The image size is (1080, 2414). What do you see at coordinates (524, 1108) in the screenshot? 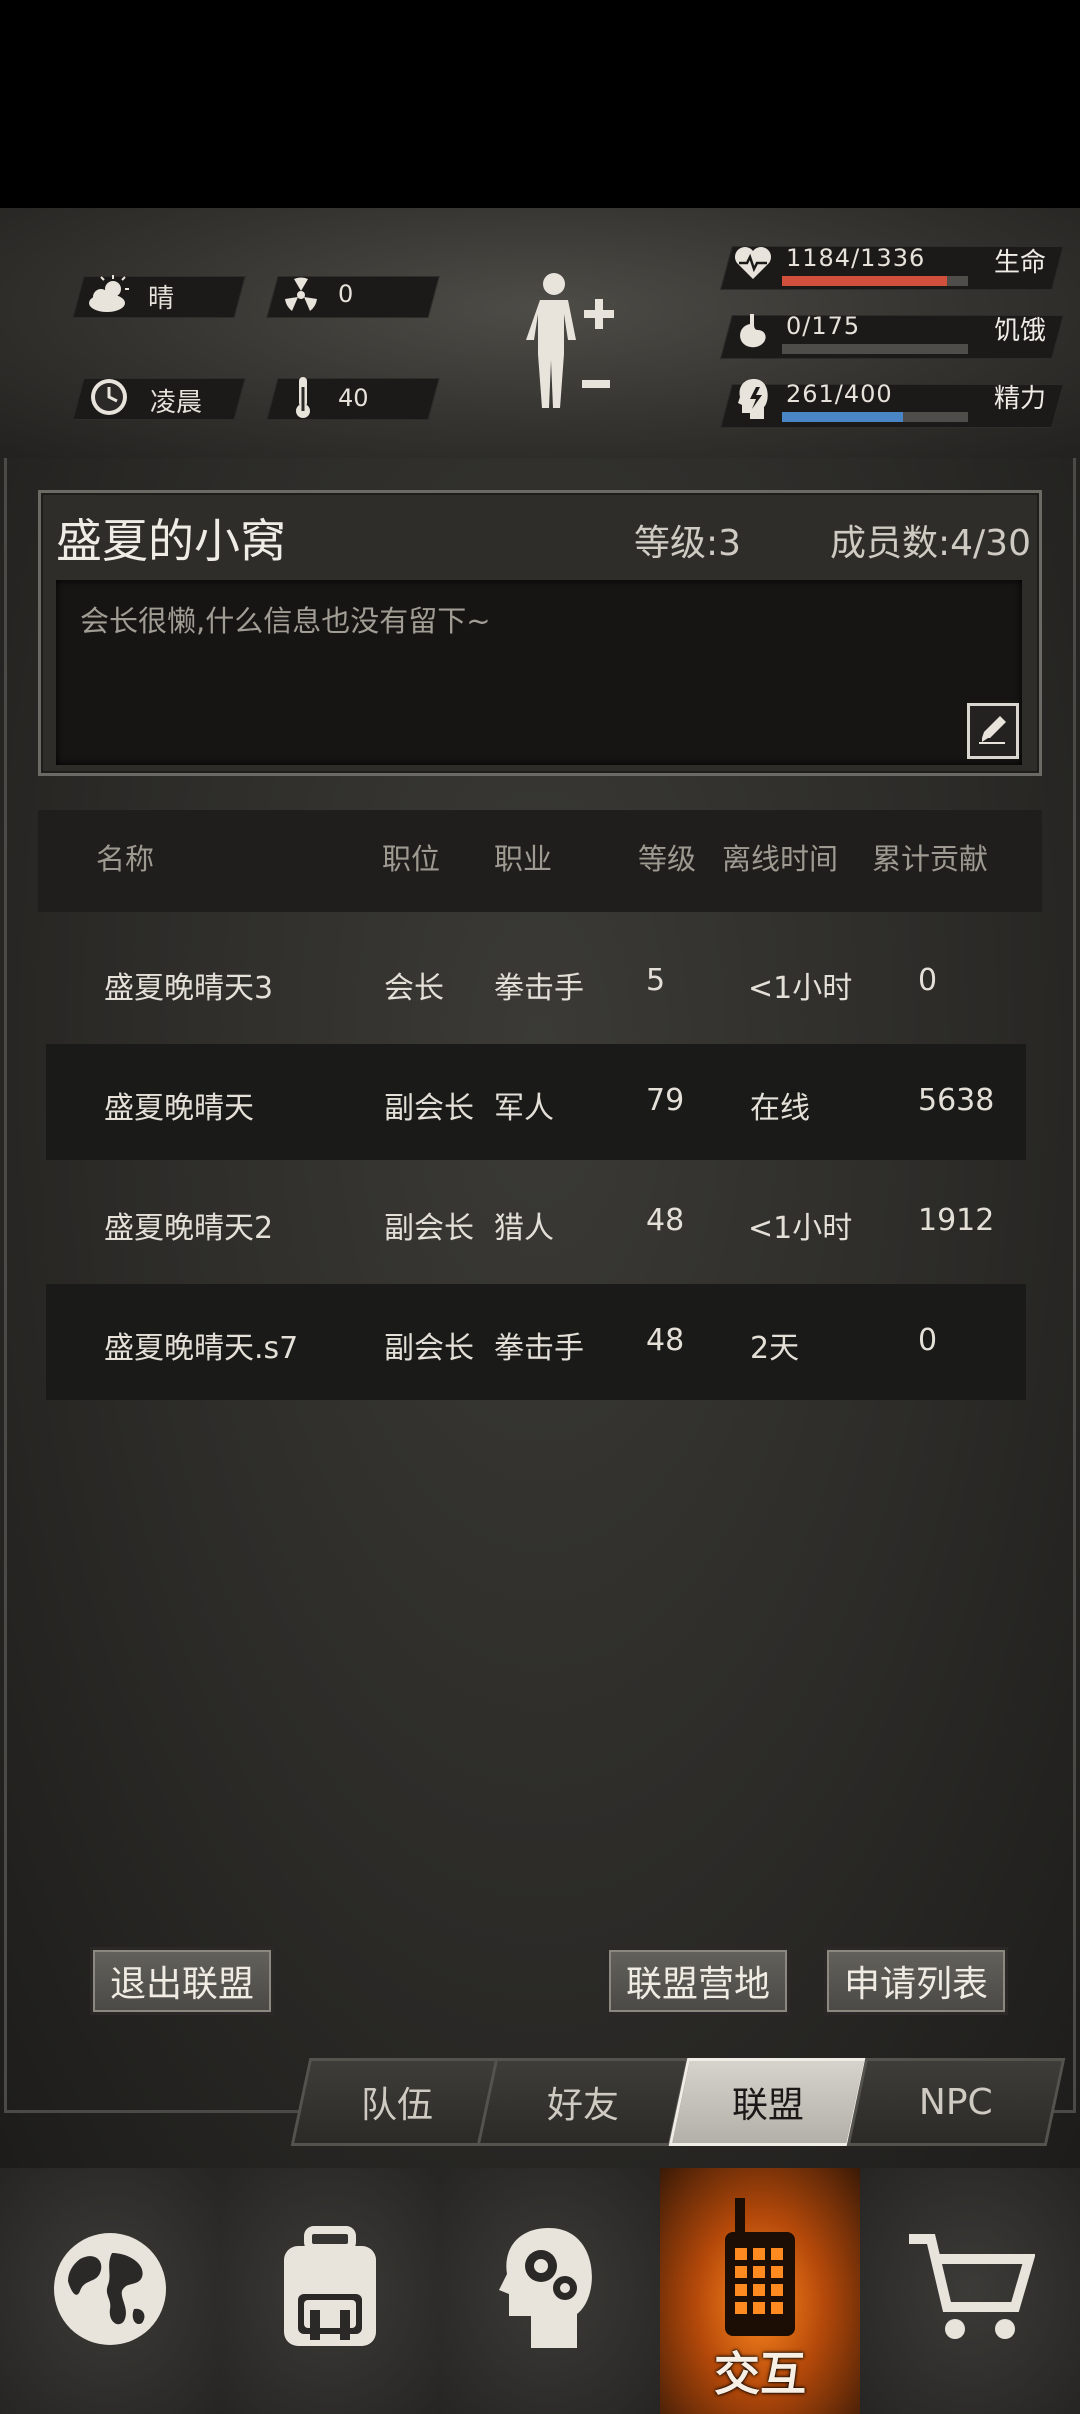
I see `member-profession: 军人` at bounding box center [524, 1108].